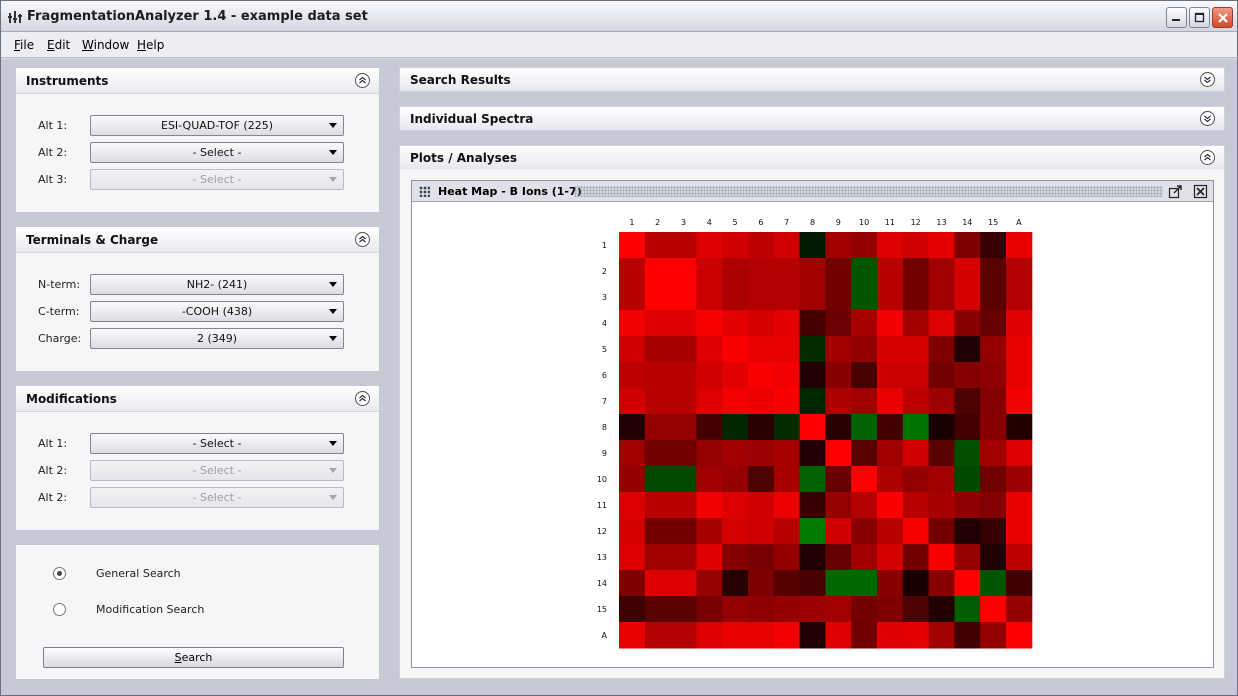 The image size is (1238, 696). Describe the element at coordinates (197, 399) in the screenshot. I see `modifications-header: Modifications` at that location.